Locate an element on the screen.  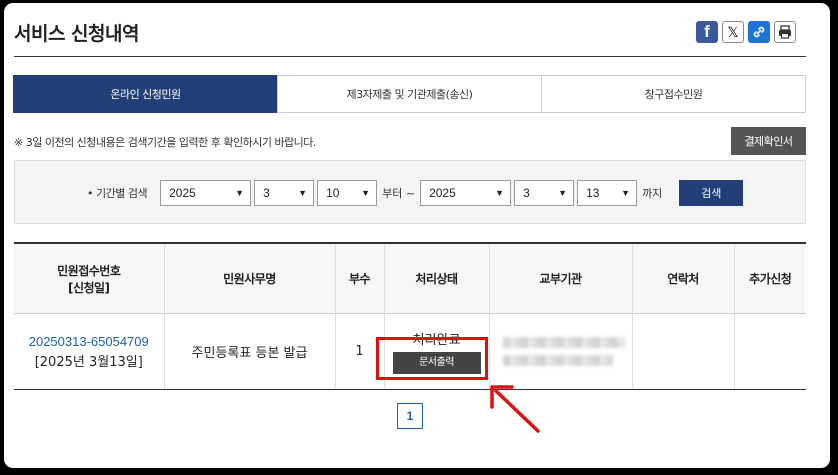
service-cell: 주민등록표 등본 발급 is located at coordinates (249, 351).